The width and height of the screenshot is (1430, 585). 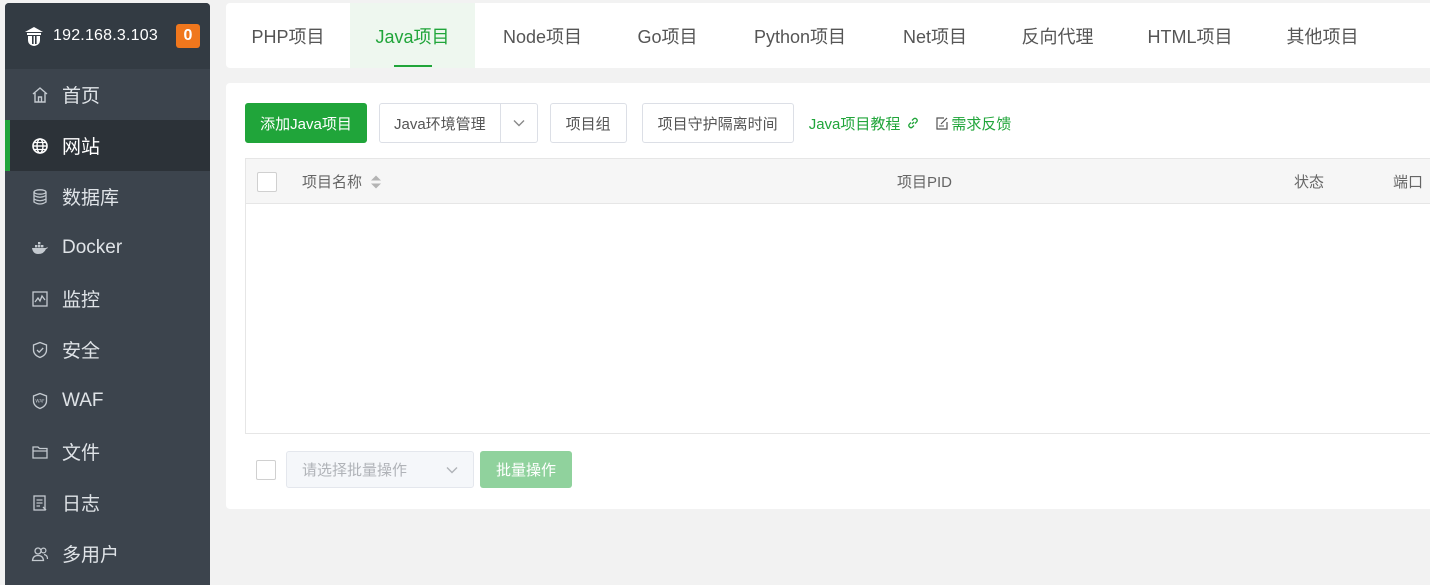 What do you see at coordinates (1057, 35) in the screenshot?
I see `tab-reverse-proxy: 反向代理` at bounding box center [1057, 35].